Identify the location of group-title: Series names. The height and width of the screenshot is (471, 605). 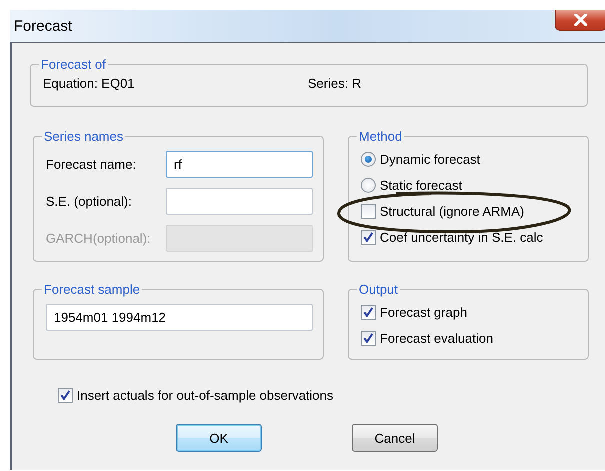
(83, 136).